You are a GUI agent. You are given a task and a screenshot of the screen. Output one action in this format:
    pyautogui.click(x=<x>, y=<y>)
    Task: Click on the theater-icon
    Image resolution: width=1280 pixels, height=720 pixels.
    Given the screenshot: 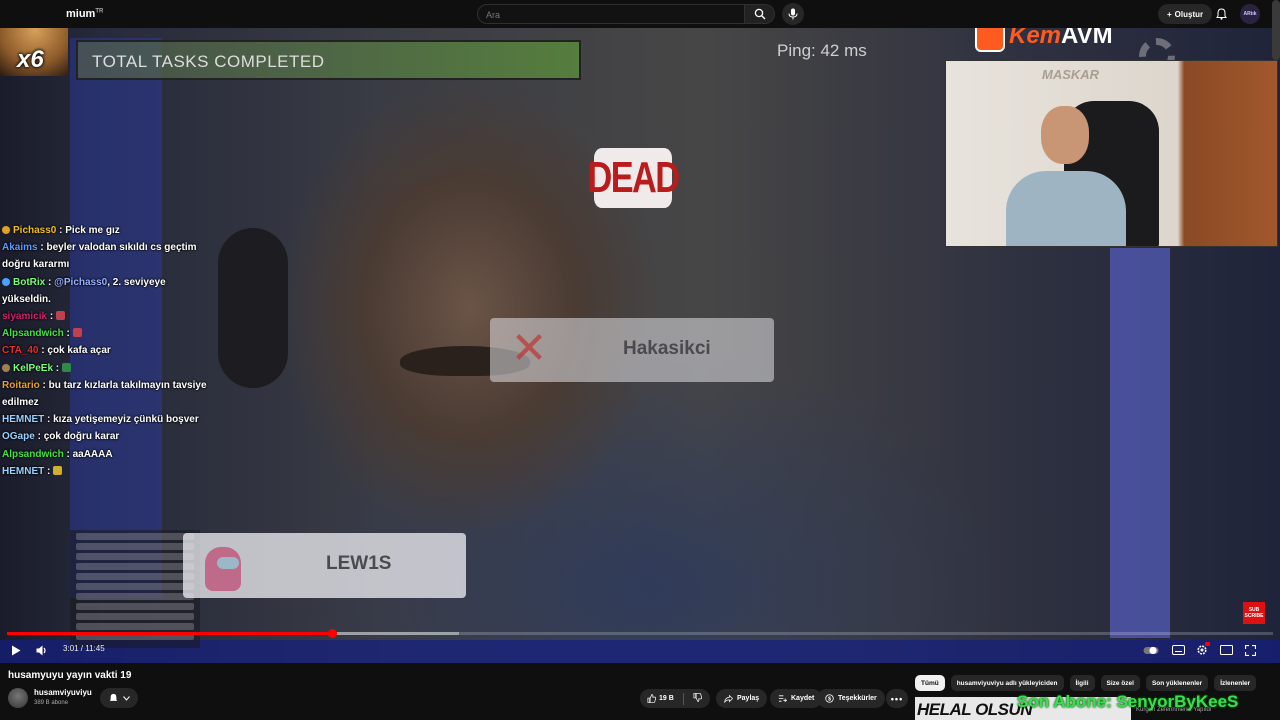 What is the action you would take?
    pyautogui.click(x=1226, y=650)
    